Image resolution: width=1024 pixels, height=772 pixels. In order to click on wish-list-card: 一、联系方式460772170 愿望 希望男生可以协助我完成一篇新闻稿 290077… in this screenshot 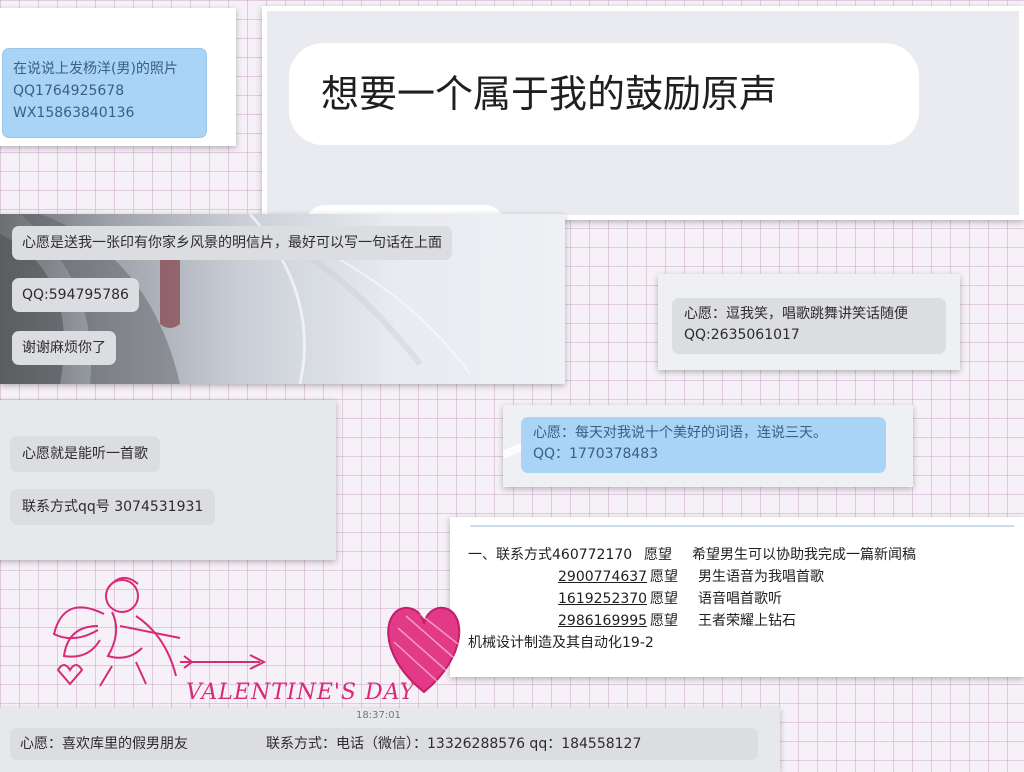, I will do `click(737, 597)`.